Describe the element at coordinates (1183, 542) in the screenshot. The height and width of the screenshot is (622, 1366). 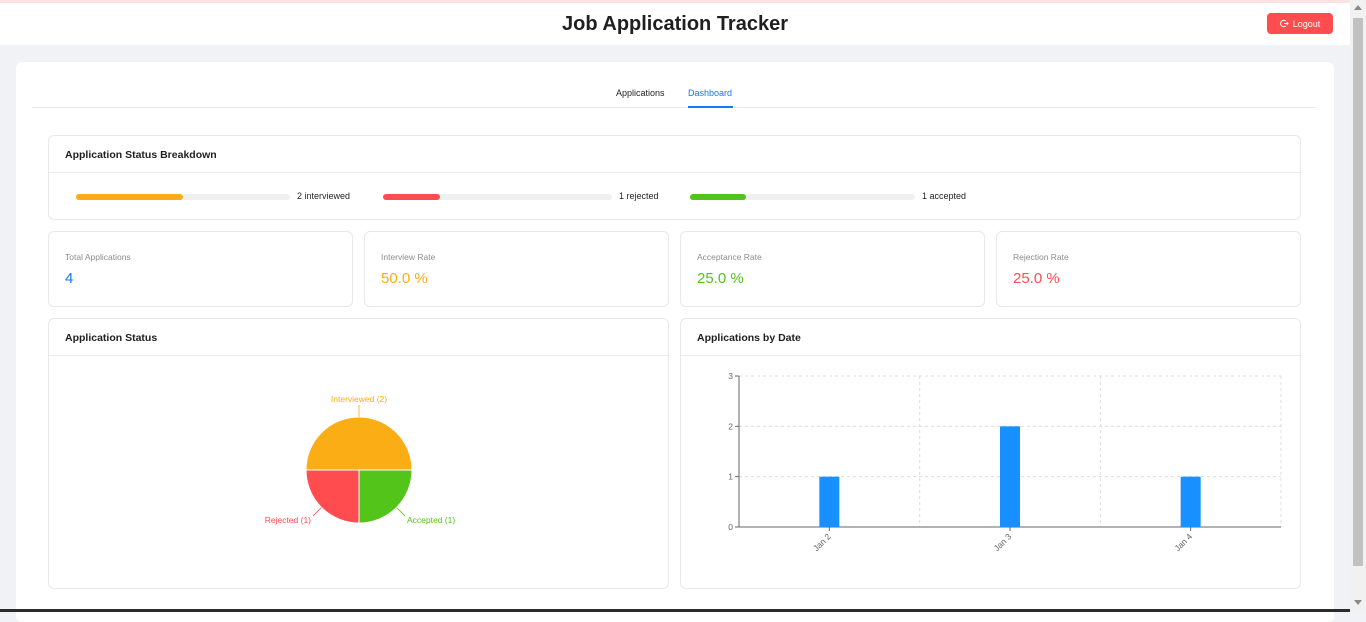
I see `x-tick-label: Jan 4` at that location.